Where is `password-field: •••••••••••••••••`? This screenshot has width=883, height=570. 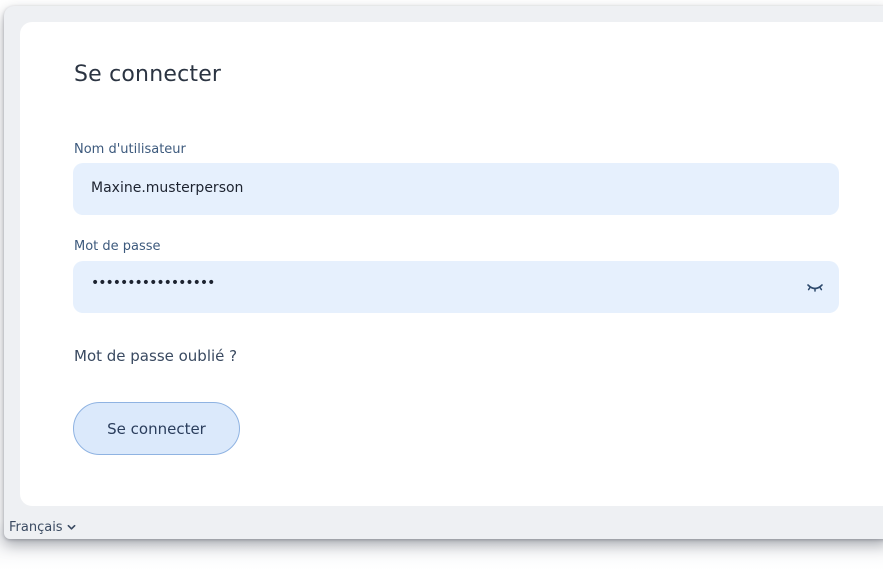 password-field: ••••••••••••••••• is located at coordinates (456, 287).